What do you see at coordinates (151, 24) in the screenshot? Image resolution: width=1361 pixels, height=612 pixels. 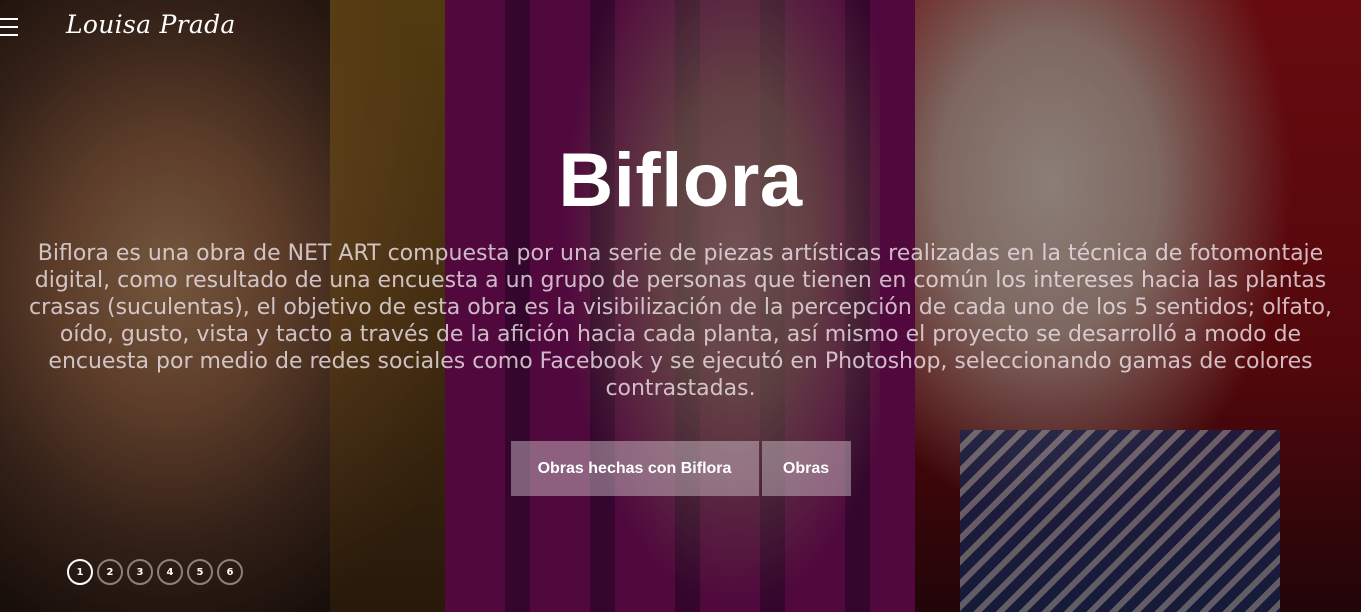 I see `brand-logo: Louisa Prada` at bounding box center [151, 24].